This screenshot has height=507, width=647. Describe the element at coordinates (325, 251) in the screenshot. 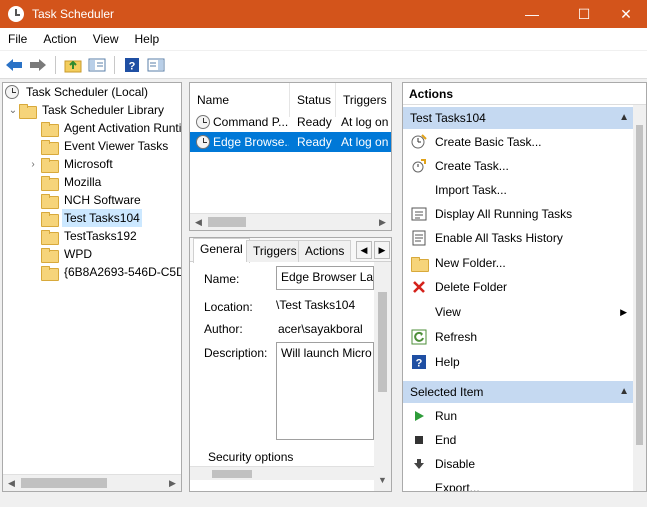

I see `tab-actions: Actions` at that location.